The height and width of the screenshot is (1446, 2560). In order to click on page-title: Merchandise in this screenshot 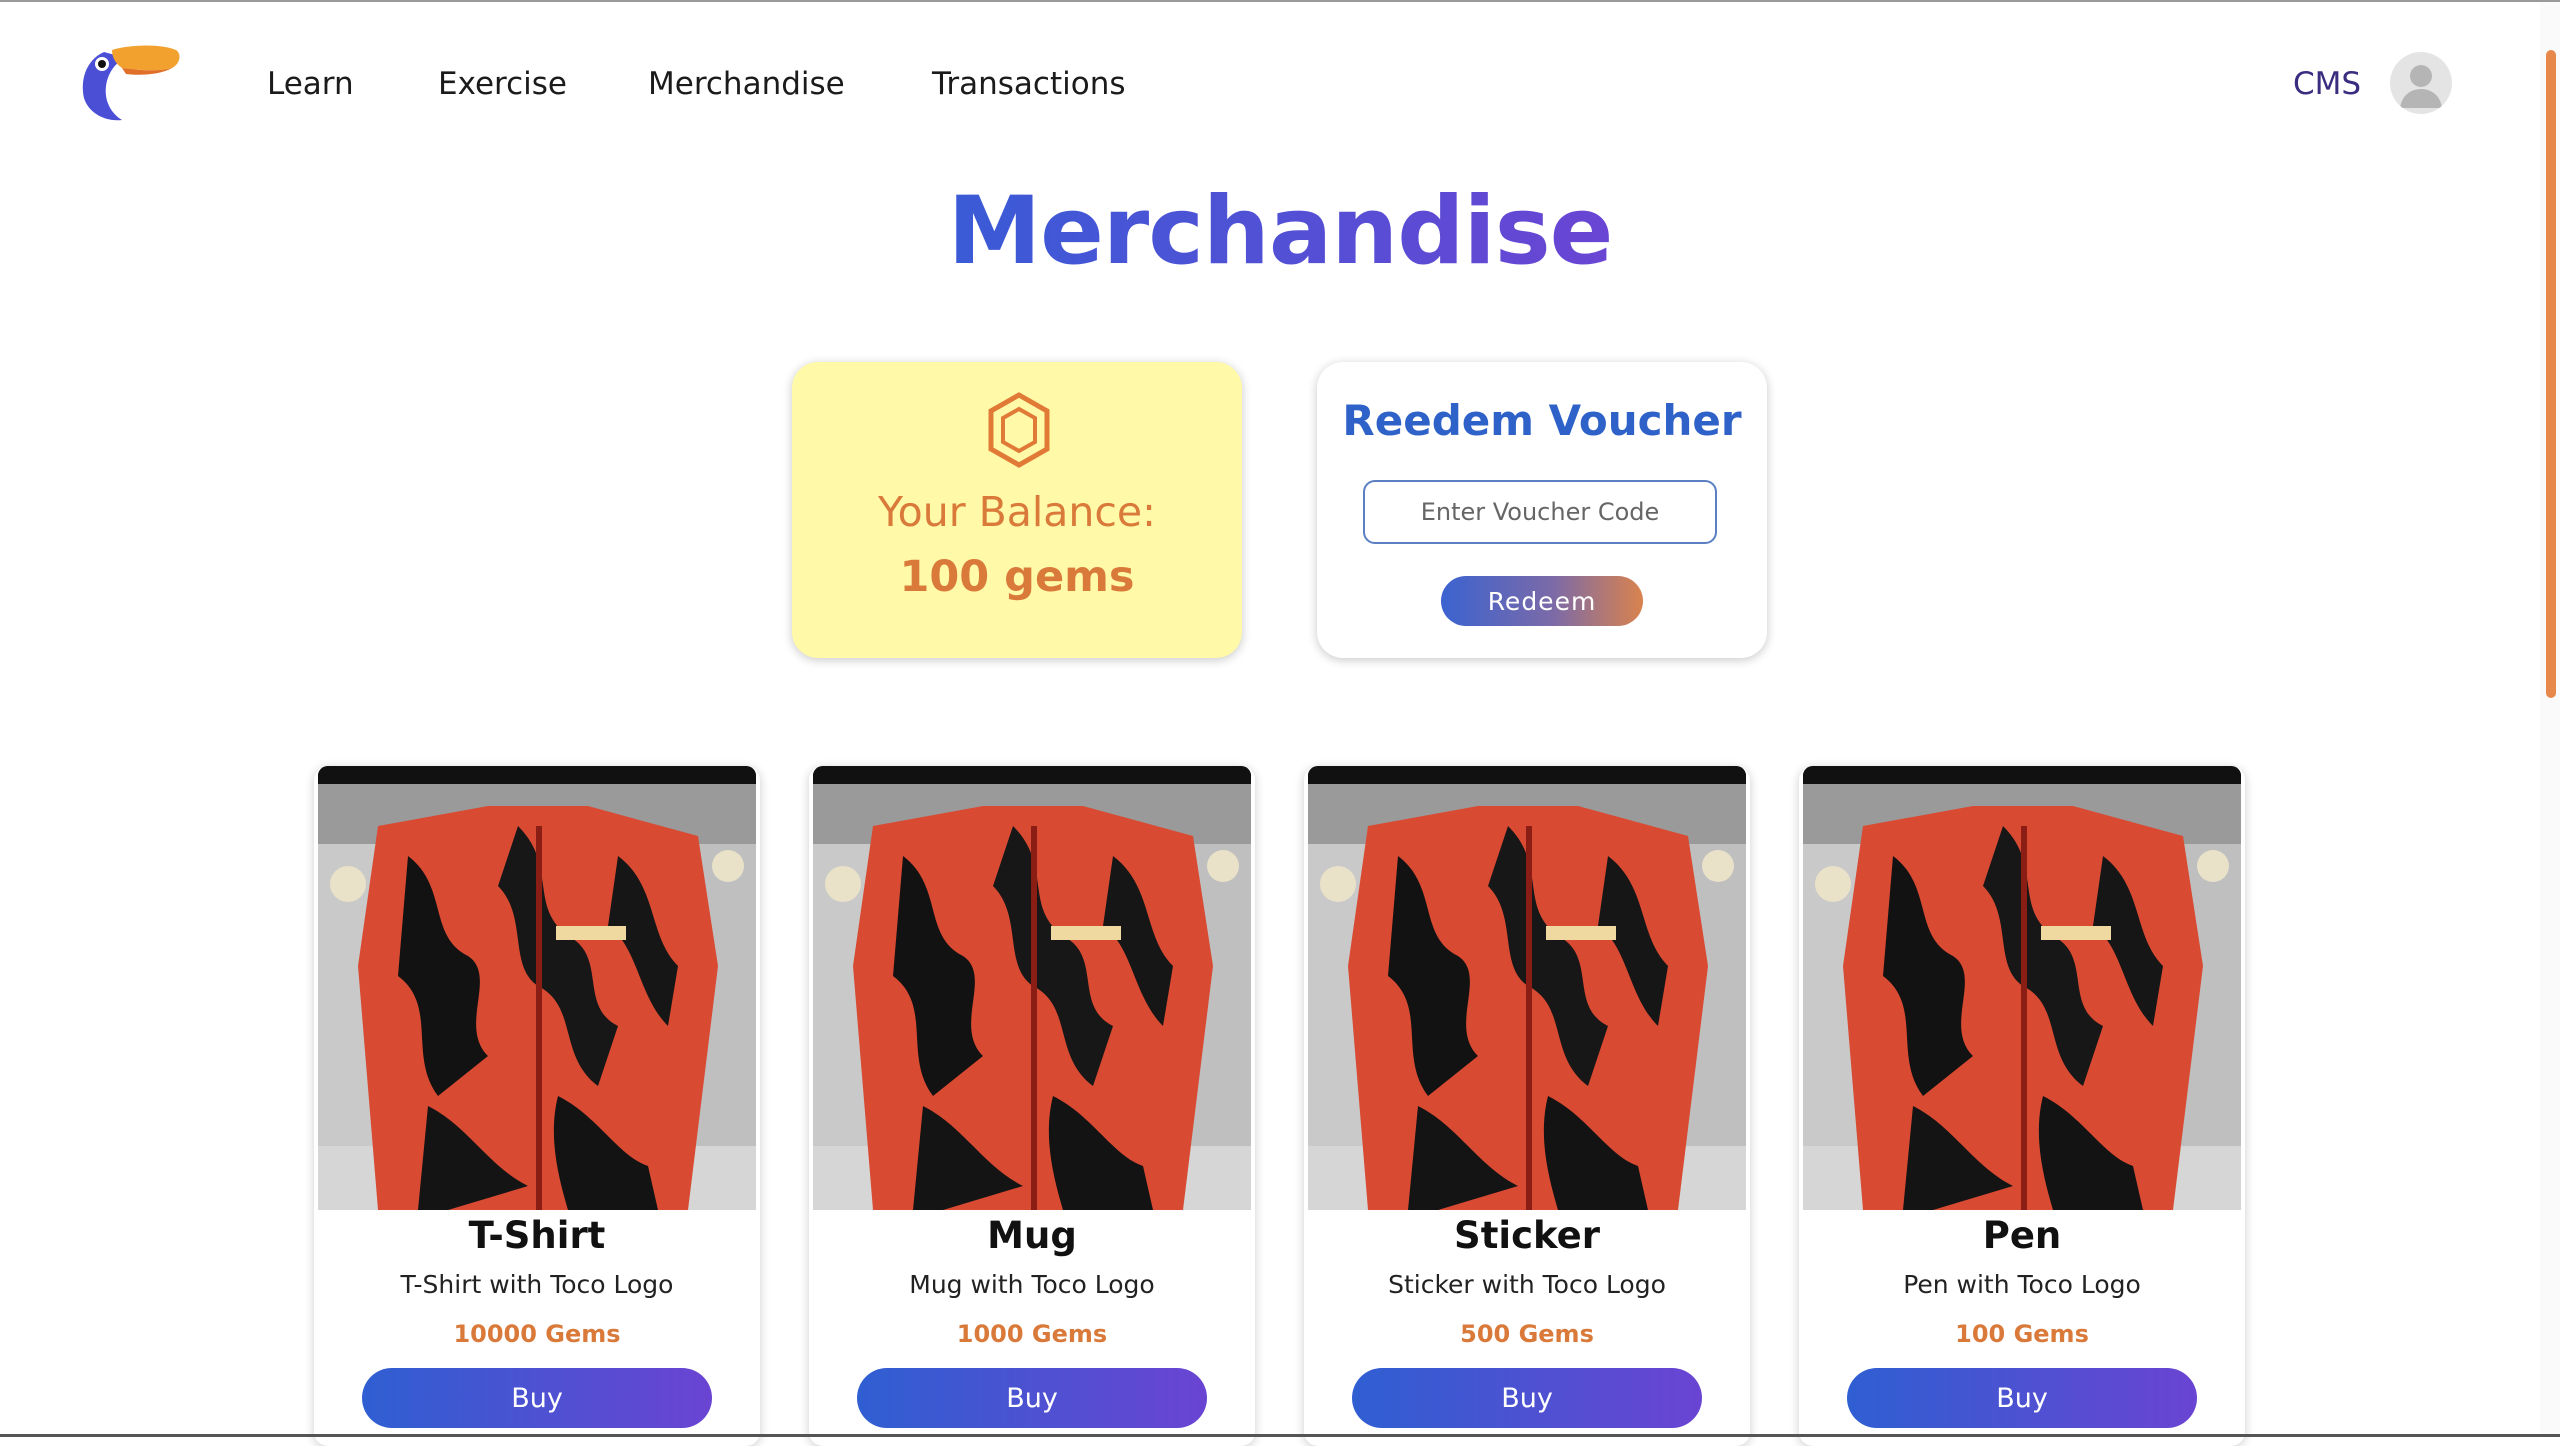, I will do `click(1280, 231)`.